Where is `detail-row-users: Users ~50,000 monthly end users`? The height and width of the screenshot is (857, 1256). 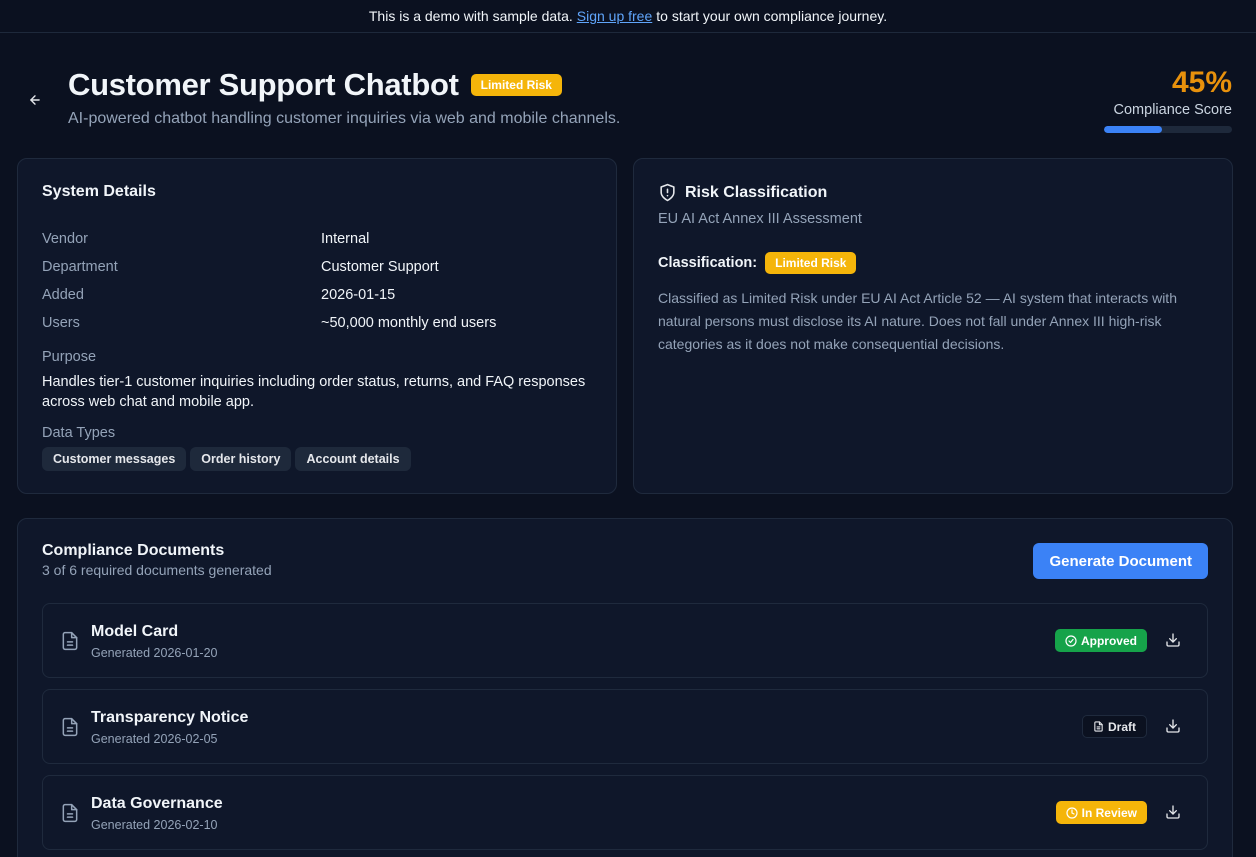
detail-row-users: Users ~50,000 monthly end users is located at coordinates (322, 323).